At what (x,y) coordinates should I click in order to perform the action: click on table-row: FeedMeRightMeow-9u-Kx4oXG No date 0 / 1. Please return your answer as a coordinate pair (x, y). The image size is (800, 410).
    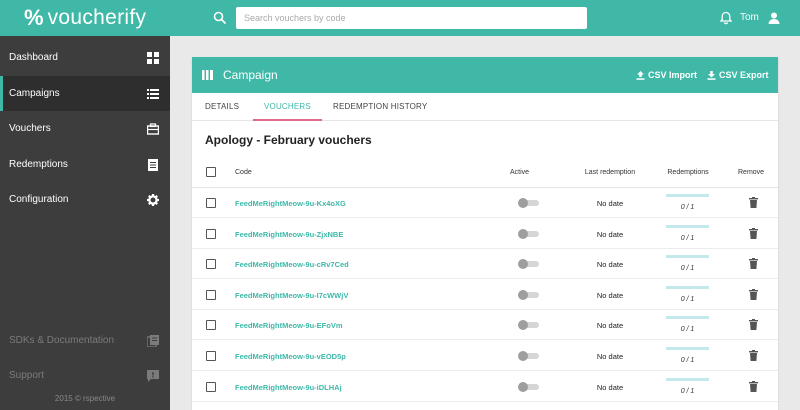
    Looking at the image, I should click on (485, 203).